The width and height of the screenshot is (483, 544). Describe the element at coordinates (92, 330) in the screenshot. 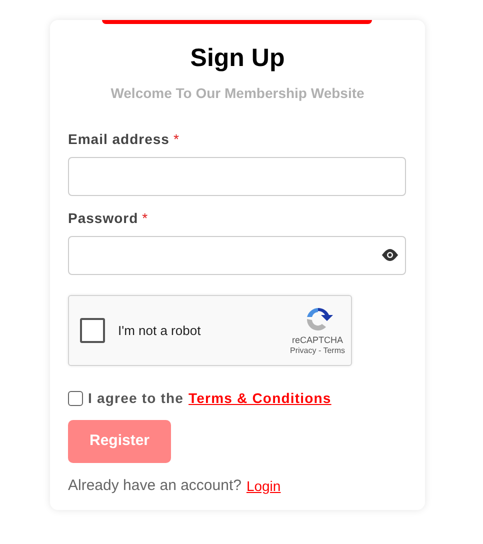

I see `captcha-checkbox` at that location.